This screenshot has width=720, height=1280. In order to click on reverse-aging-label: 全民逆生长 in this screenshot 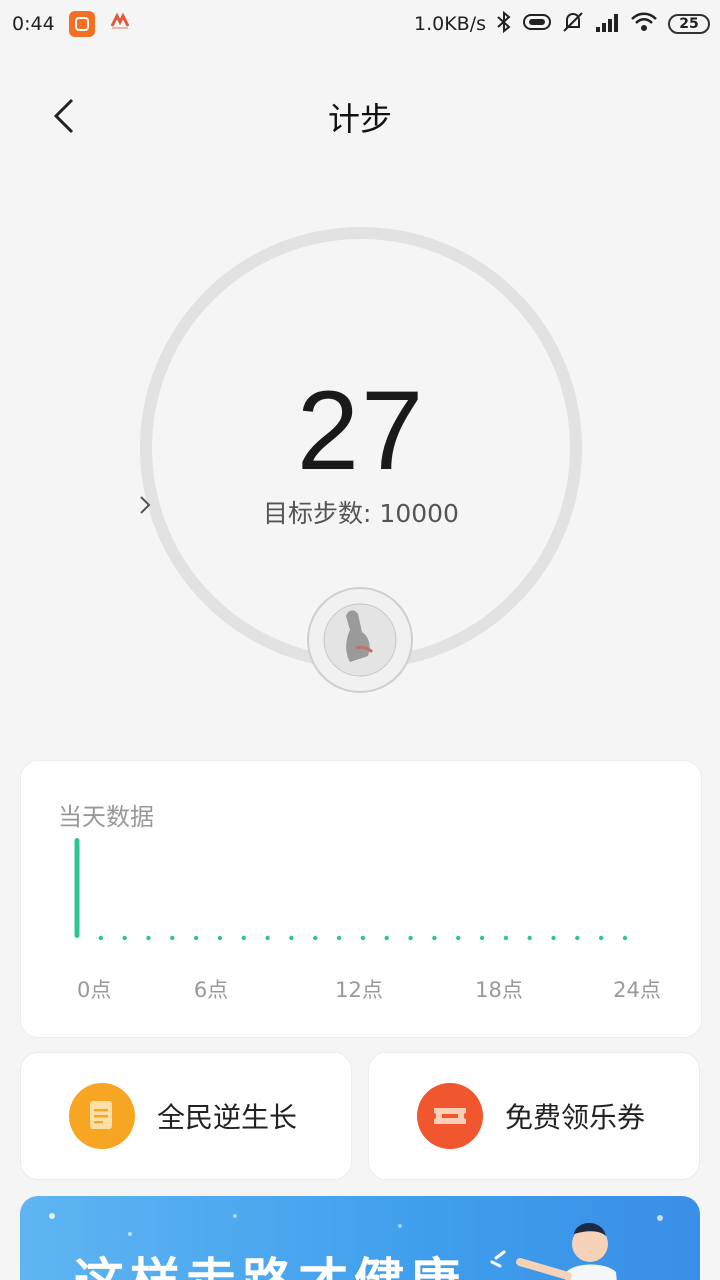, I will do `click(227, 1117)`.